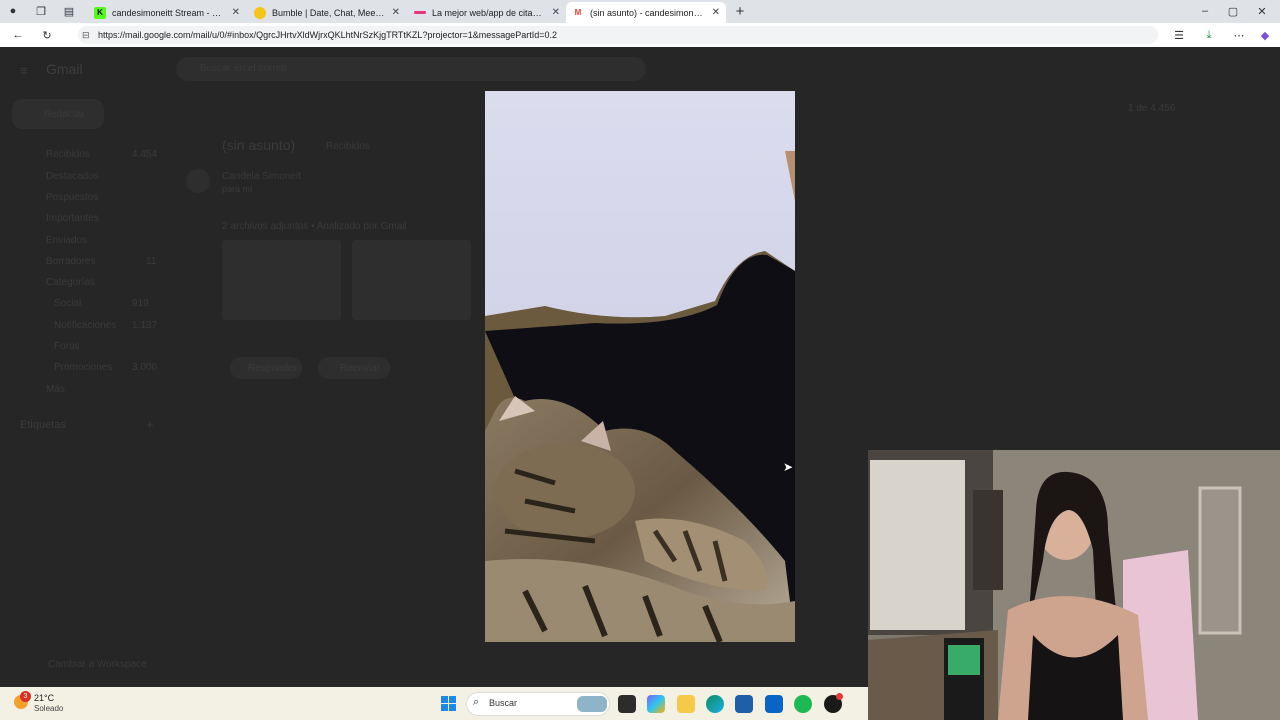 This screenshot has width=1280, height=720. Describe the element at coordinates (360, 368) in the screenshot. I see `forward-label: Reenviar` at that location.